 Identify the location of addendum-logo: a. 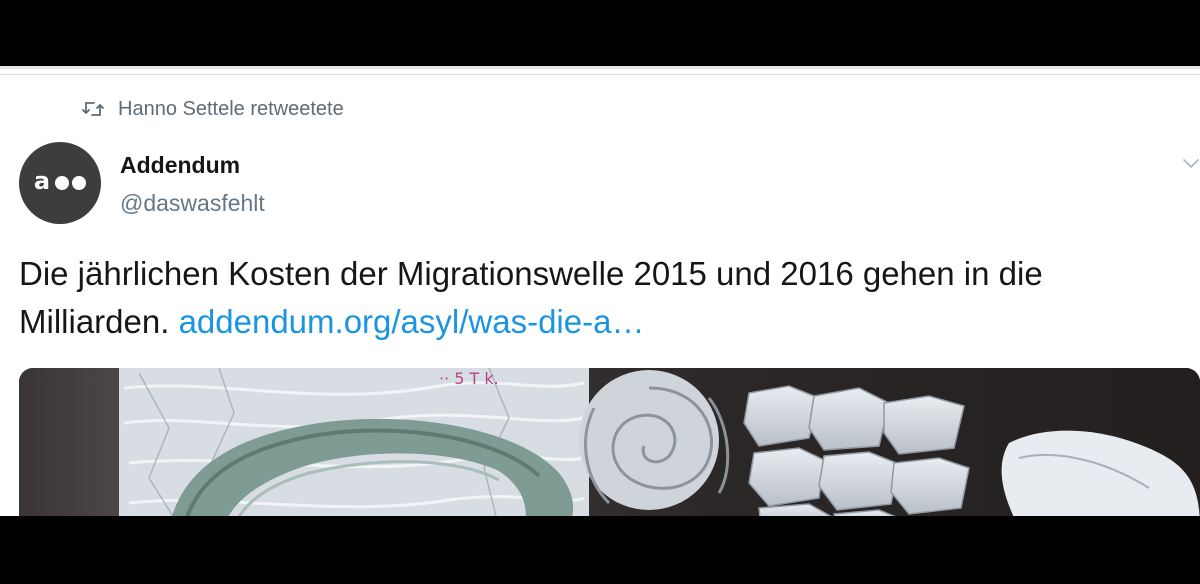
(60, 181).